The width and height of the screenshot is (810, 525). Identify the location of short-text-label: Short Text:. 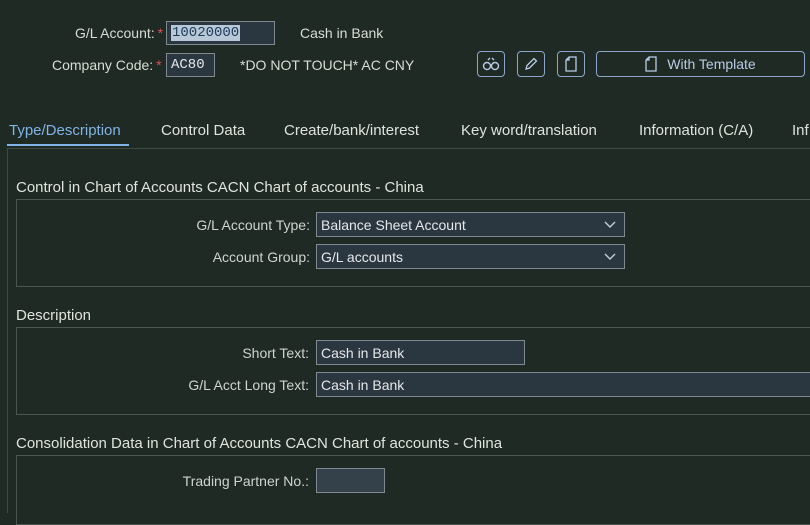
(275, 353).